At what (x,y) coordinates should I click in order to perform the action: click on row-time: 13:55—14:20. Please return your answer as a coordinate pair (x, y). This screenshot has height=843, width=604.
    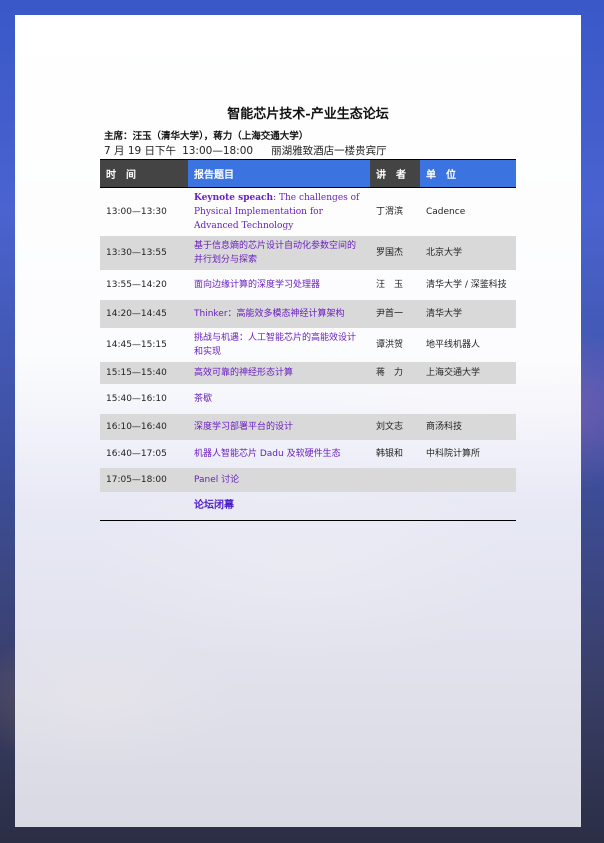
    Looking at the image, I should click on (136, 285).